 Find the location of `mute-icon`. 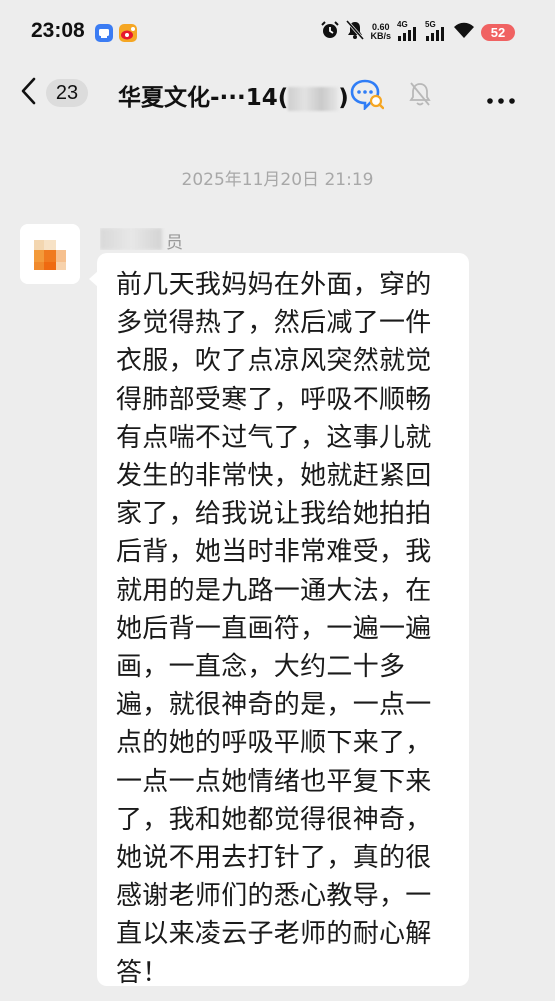

mute-icon is located at coordinates (355, 32).